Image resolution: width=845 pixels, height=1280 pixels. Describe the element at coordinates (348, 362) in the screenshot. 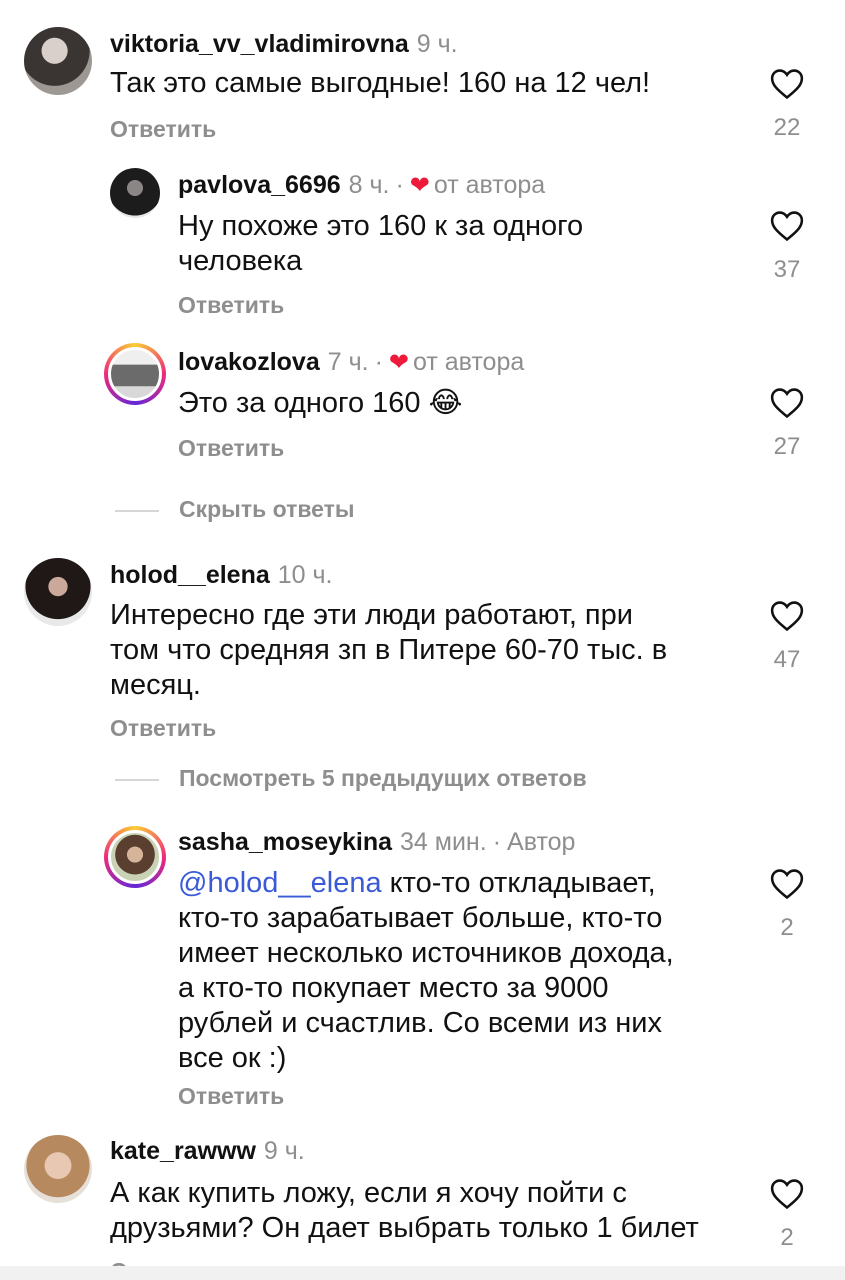

I see `timestamp: 7 ч.` at that location.